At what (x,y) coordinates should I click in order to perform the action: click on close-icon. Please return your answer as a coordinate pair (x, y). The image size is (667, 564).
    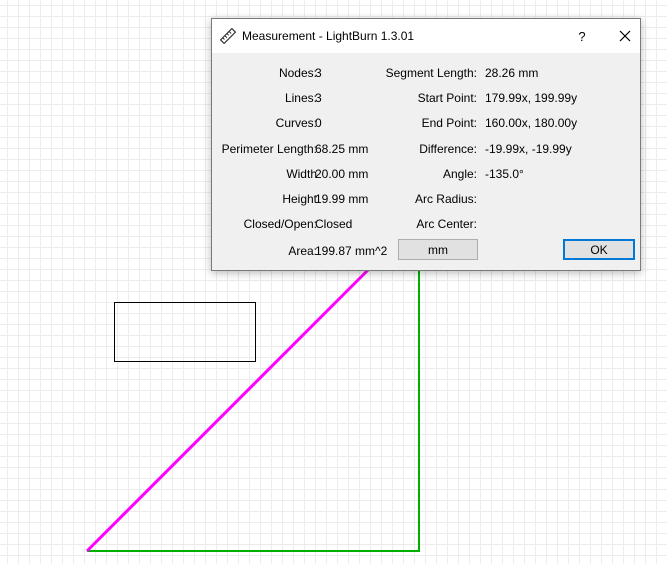
    Looking at the image, I should click on (625, 36).